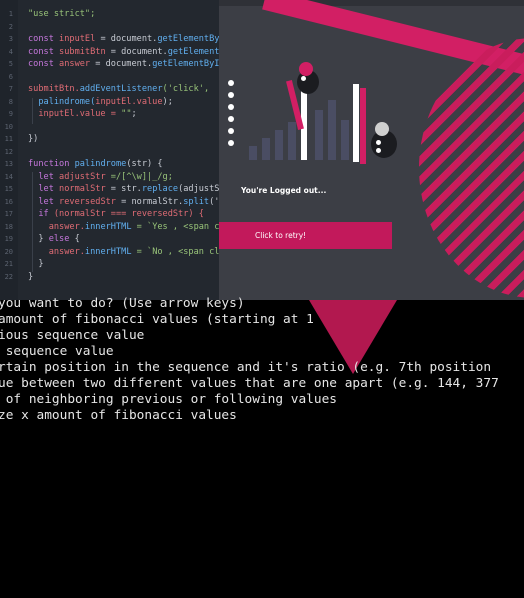  I want to click on code-text: }), so click(33, 139).